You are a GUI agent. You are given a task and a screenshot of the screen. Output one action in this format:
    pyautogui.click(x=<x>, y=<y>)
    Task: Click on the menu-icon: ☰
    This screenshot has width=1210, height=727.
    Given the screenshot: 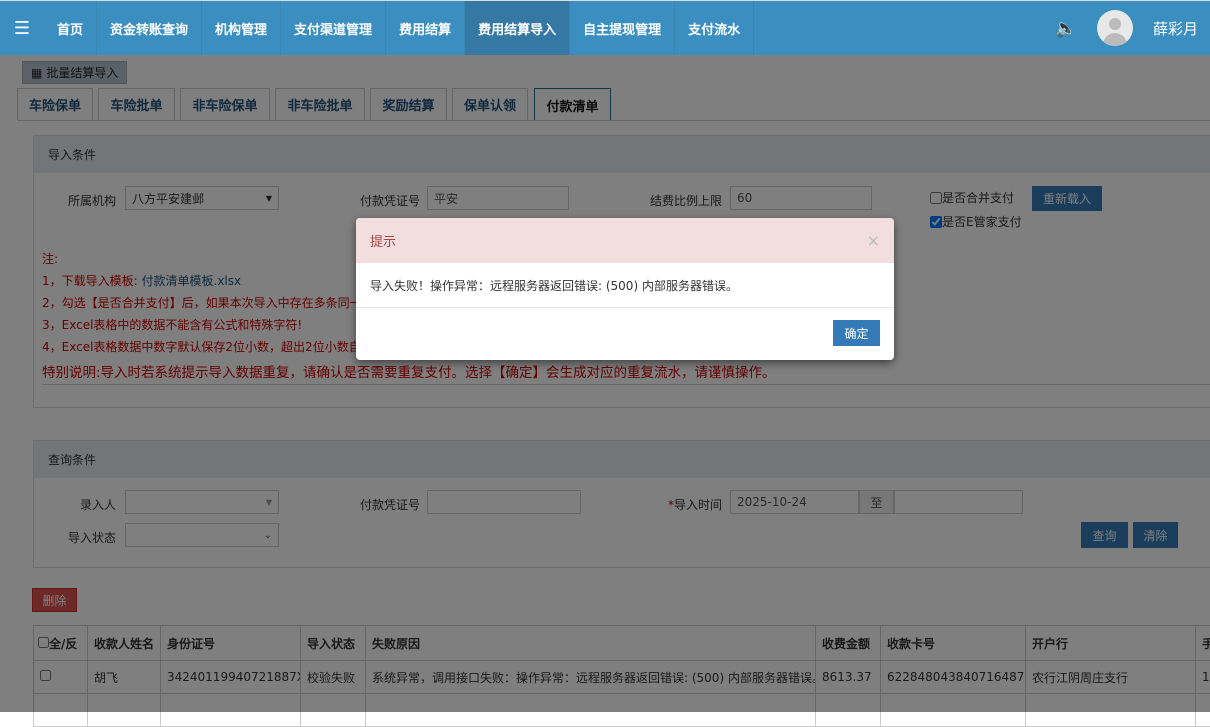 What is the action you would take?
    pyautogui.click(x=22, y=28)
    